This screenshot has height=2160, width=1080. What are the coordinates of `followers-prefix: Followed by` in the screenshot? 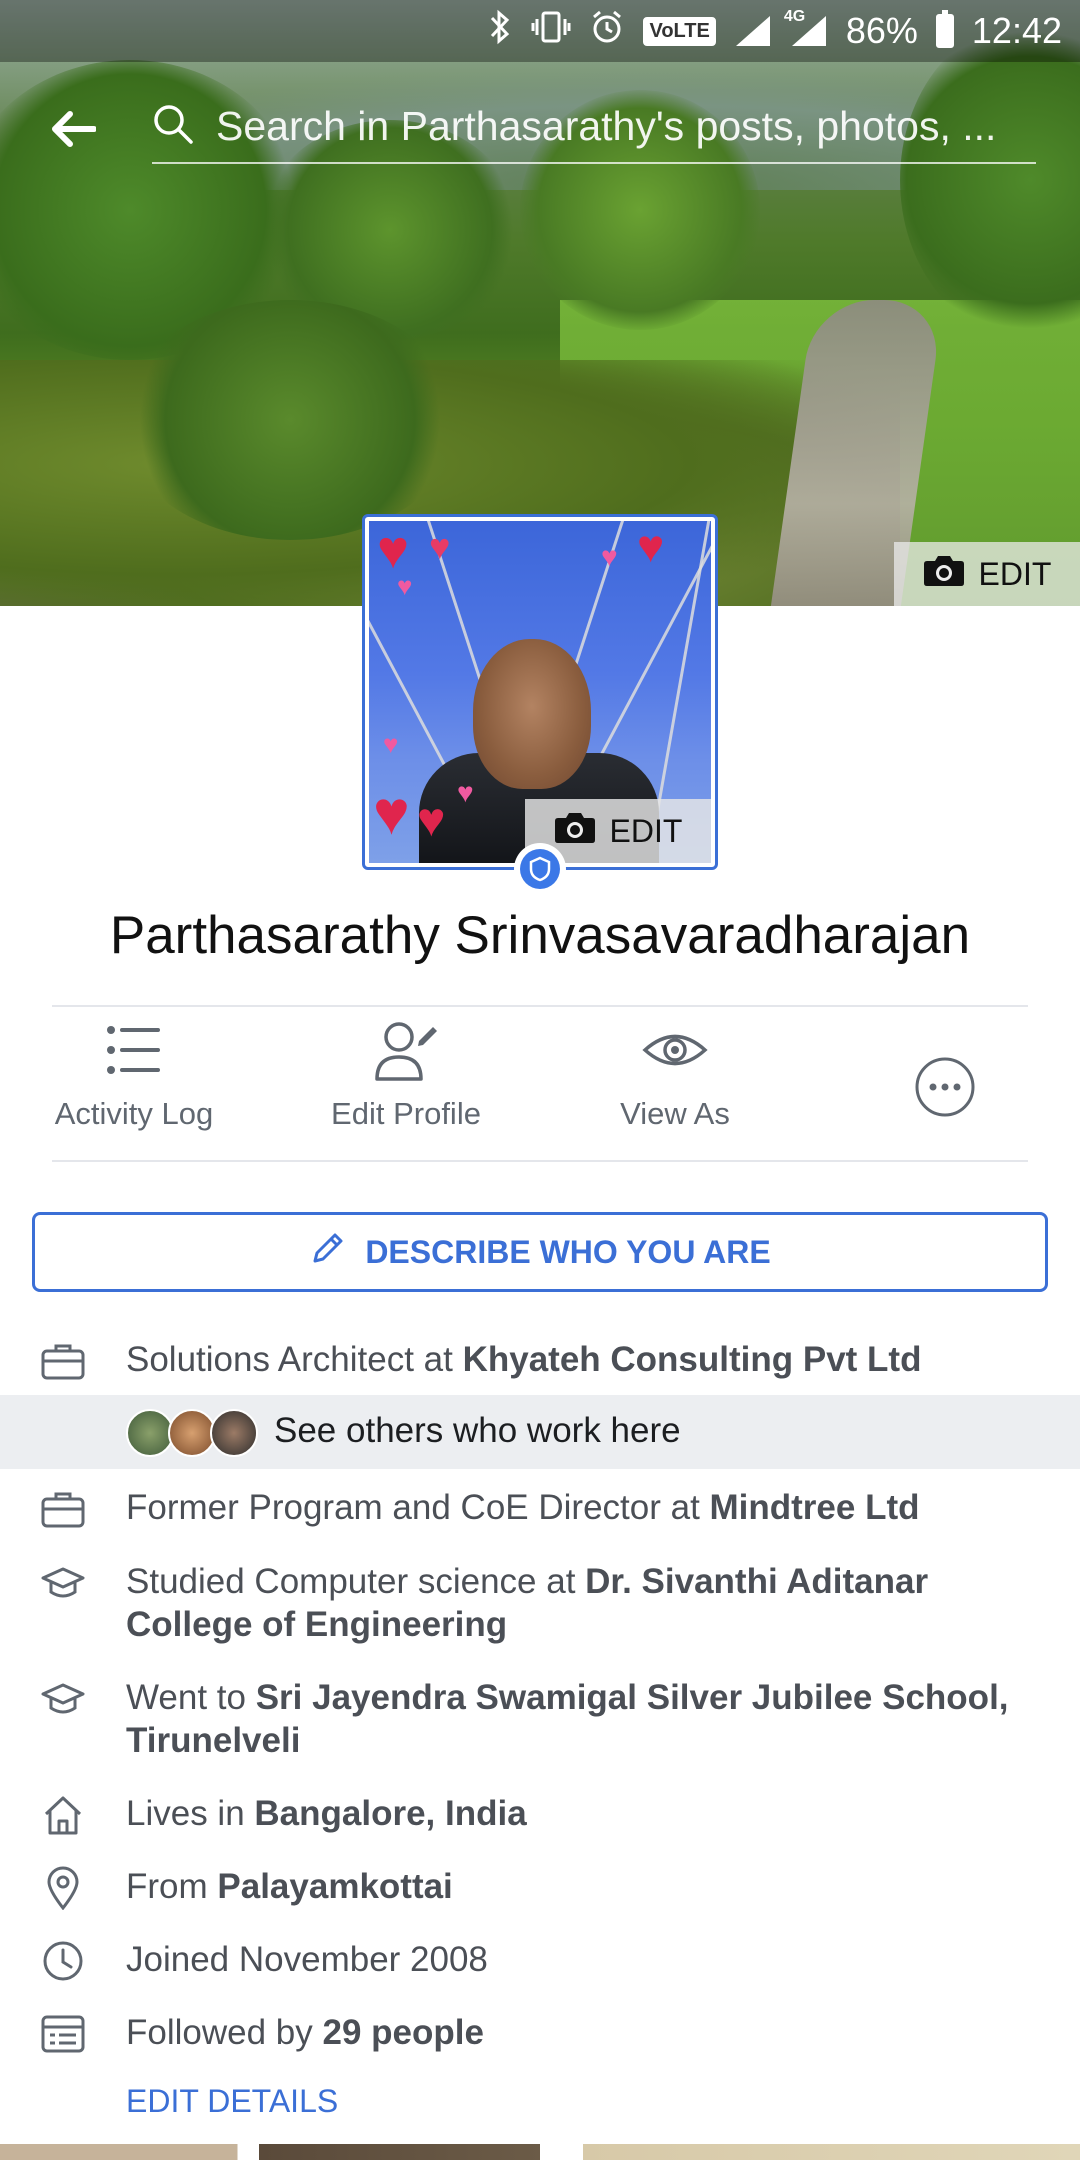 It's located at (224, 2032).